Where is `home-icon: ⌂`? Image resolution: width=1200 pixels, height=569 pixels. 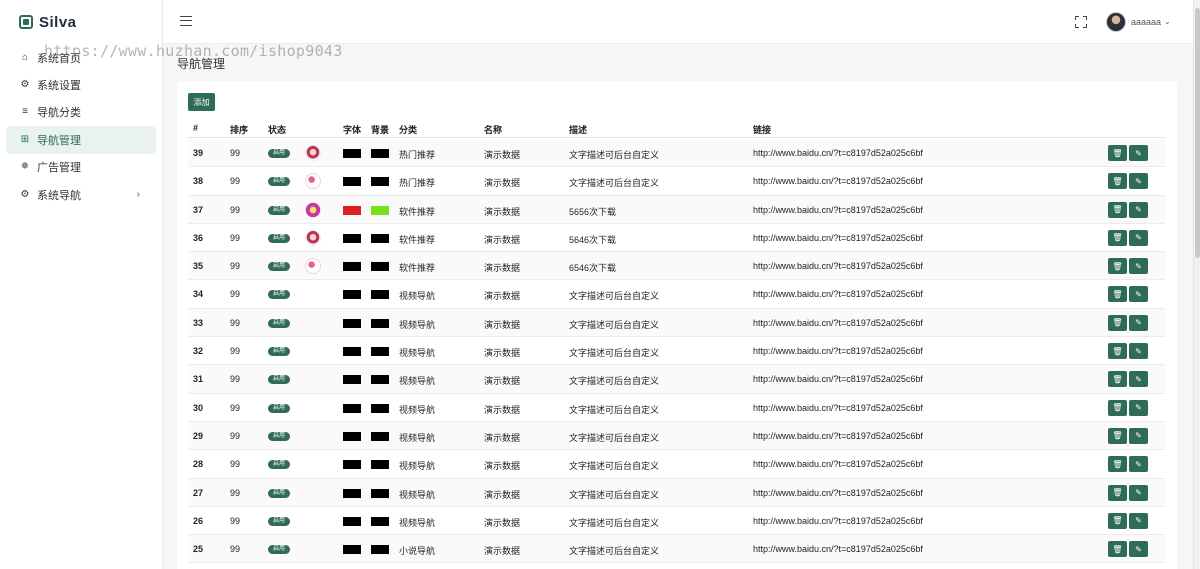
home-icon: ⌂ is located at coordinates (25, 57).